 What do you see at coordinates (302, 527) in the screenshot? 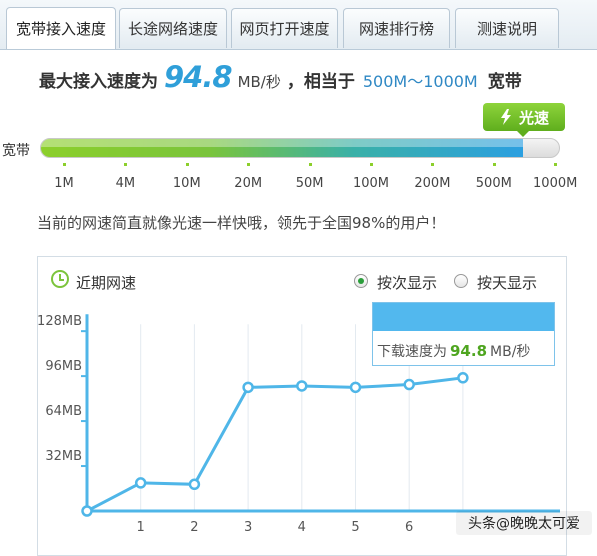
I see `x-tick-label: 4` at bounding box center [302, 527].